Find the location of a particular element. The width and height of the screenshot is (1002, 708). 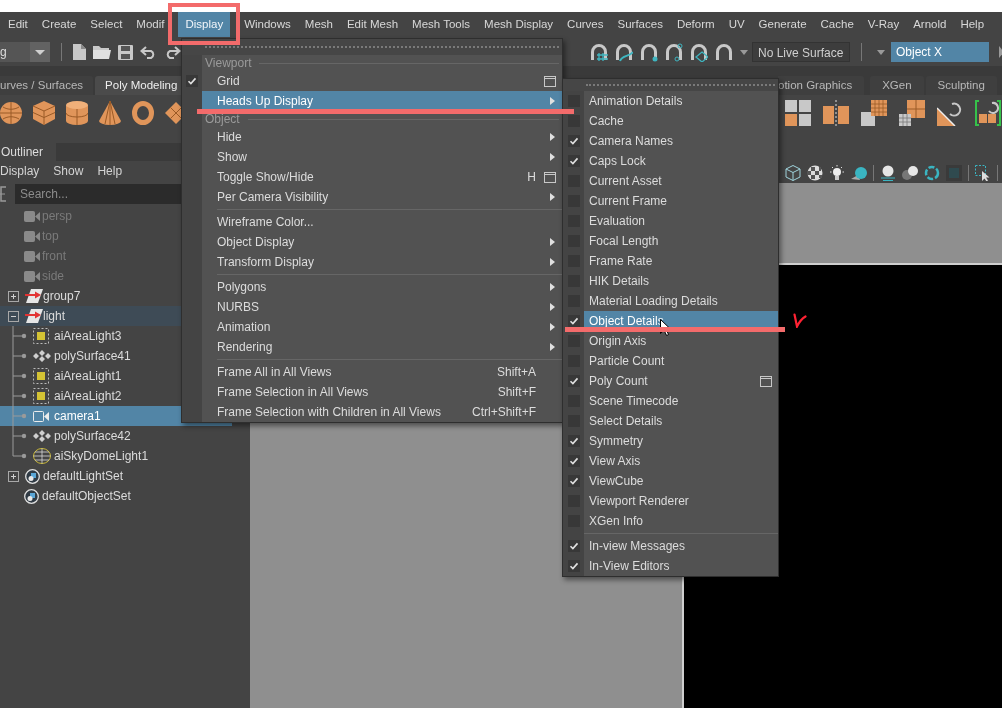

folder-icon is located at coordinates (102, 52).